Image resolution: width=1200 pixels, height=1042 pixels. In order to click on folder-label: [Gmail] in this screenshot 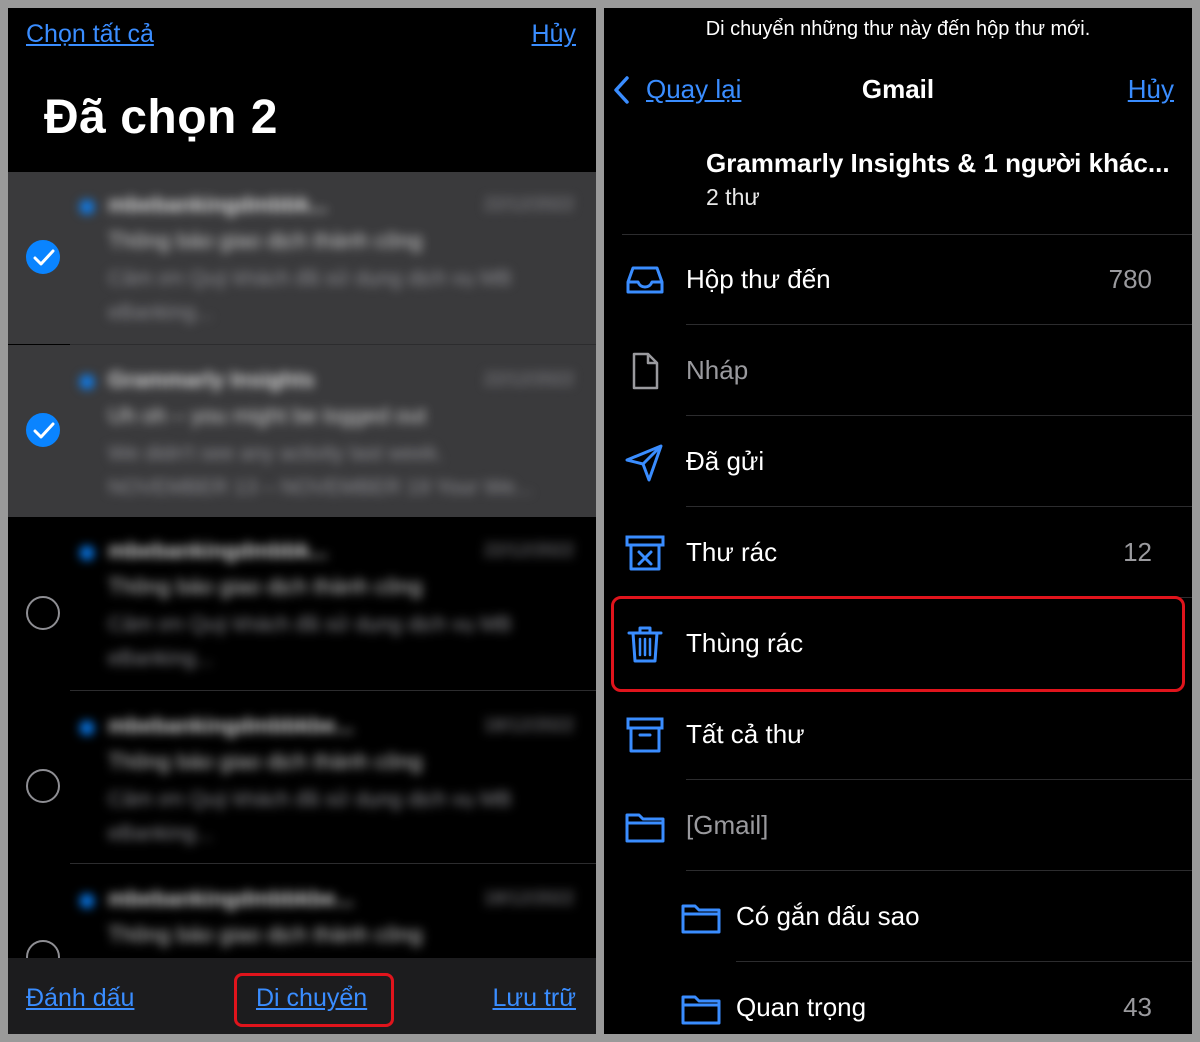, I will do `click(727, 825)`.